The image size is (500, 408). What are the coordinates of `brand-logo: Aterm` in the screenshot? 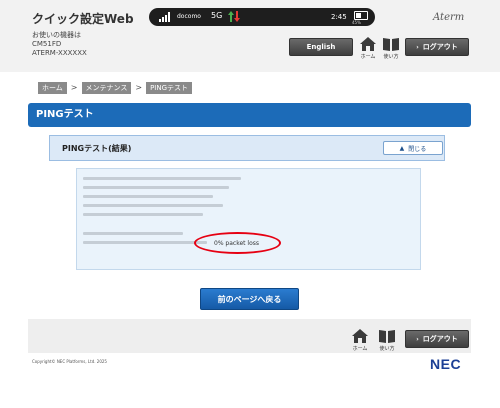 It's located at (449, 17).